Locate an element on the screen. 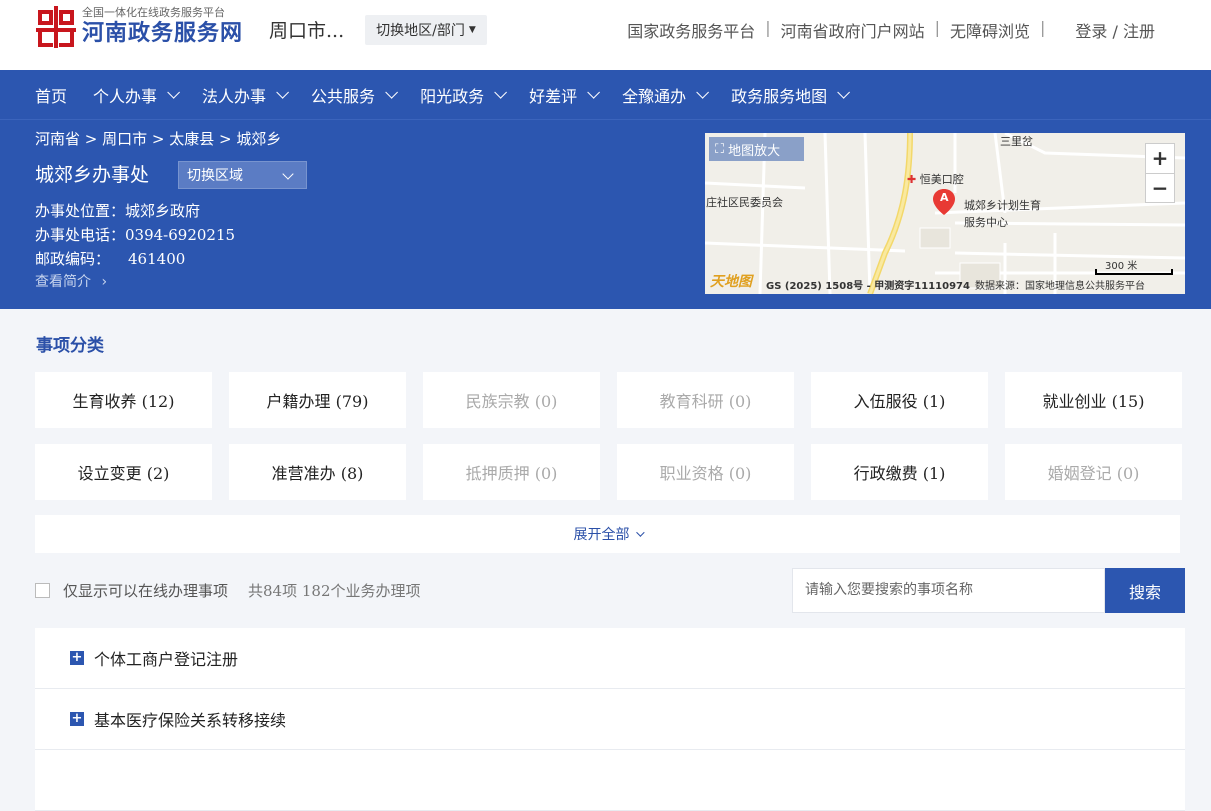 This screenshot has height=811, width=1211. logo-emblem-icon is located at coordinates (56, 27).